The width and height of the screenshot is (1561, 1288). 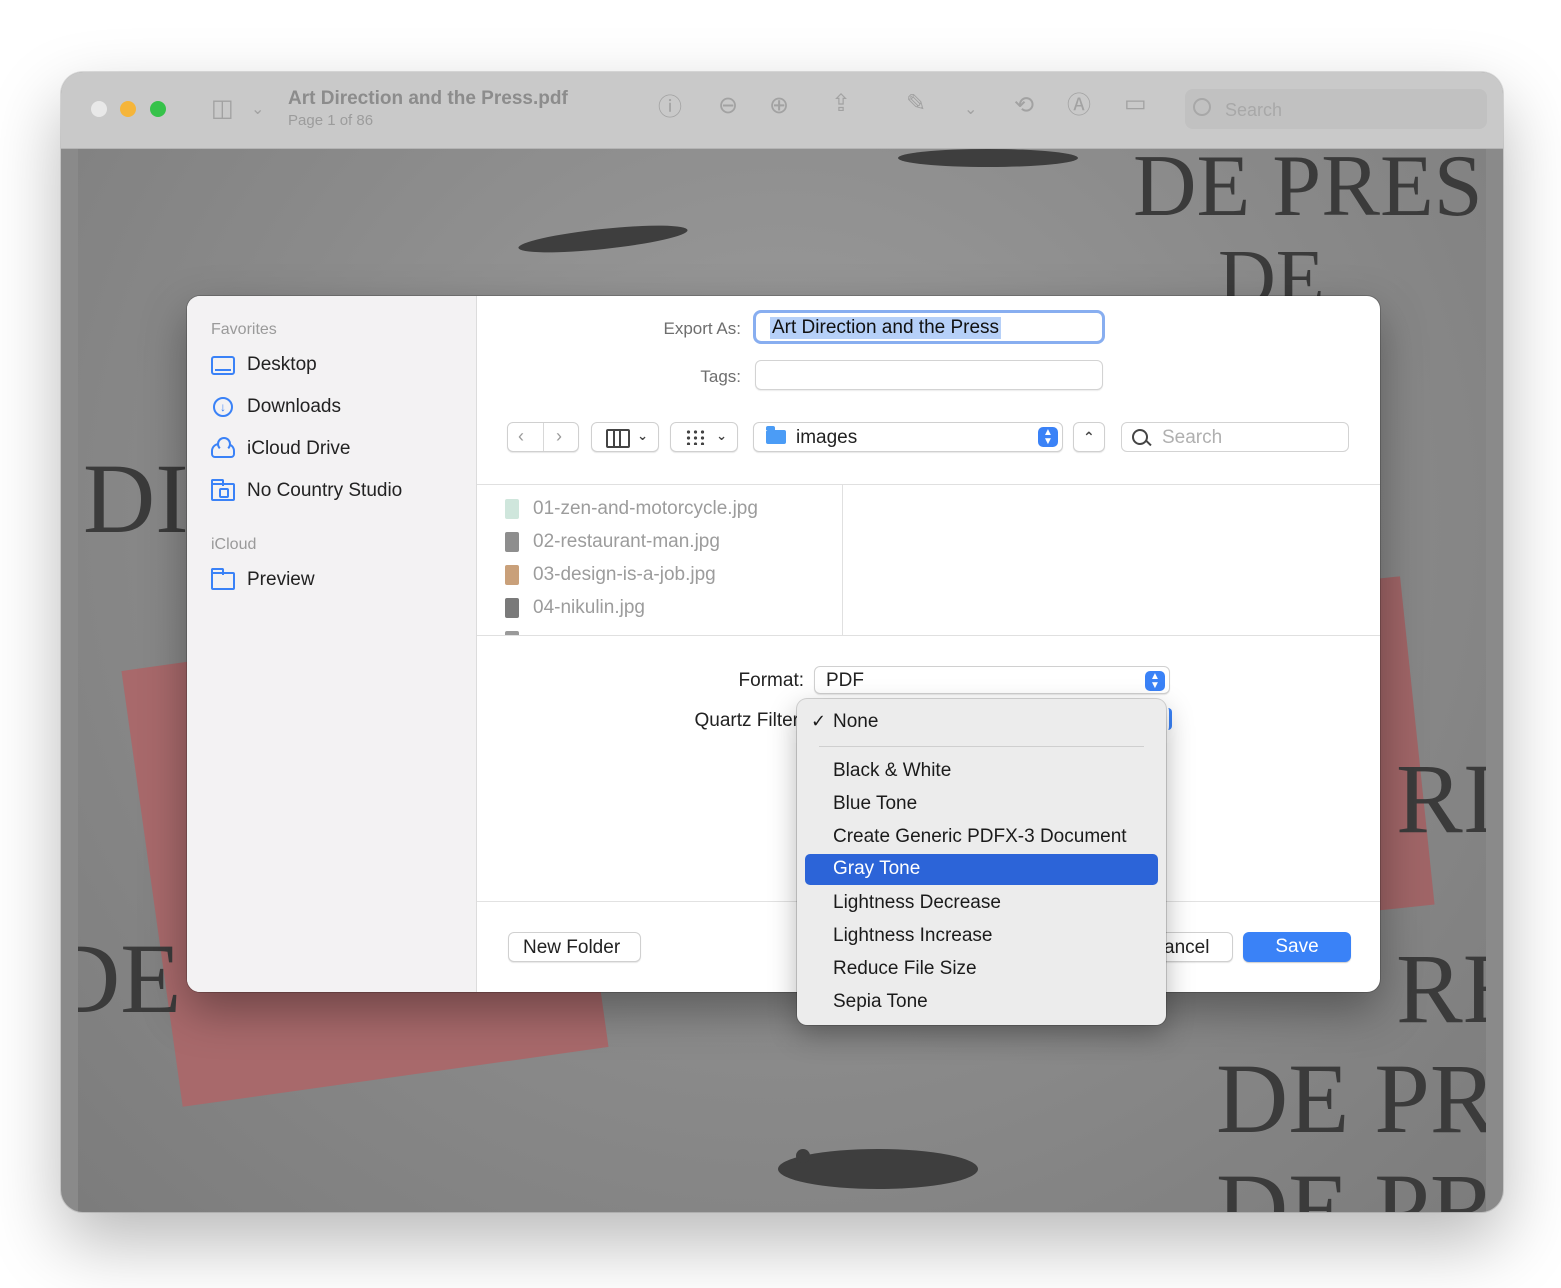 What do you see at coordinates (99, 109) in the screenshot?
I see `close-window-button` at bounding box center [99, 109].